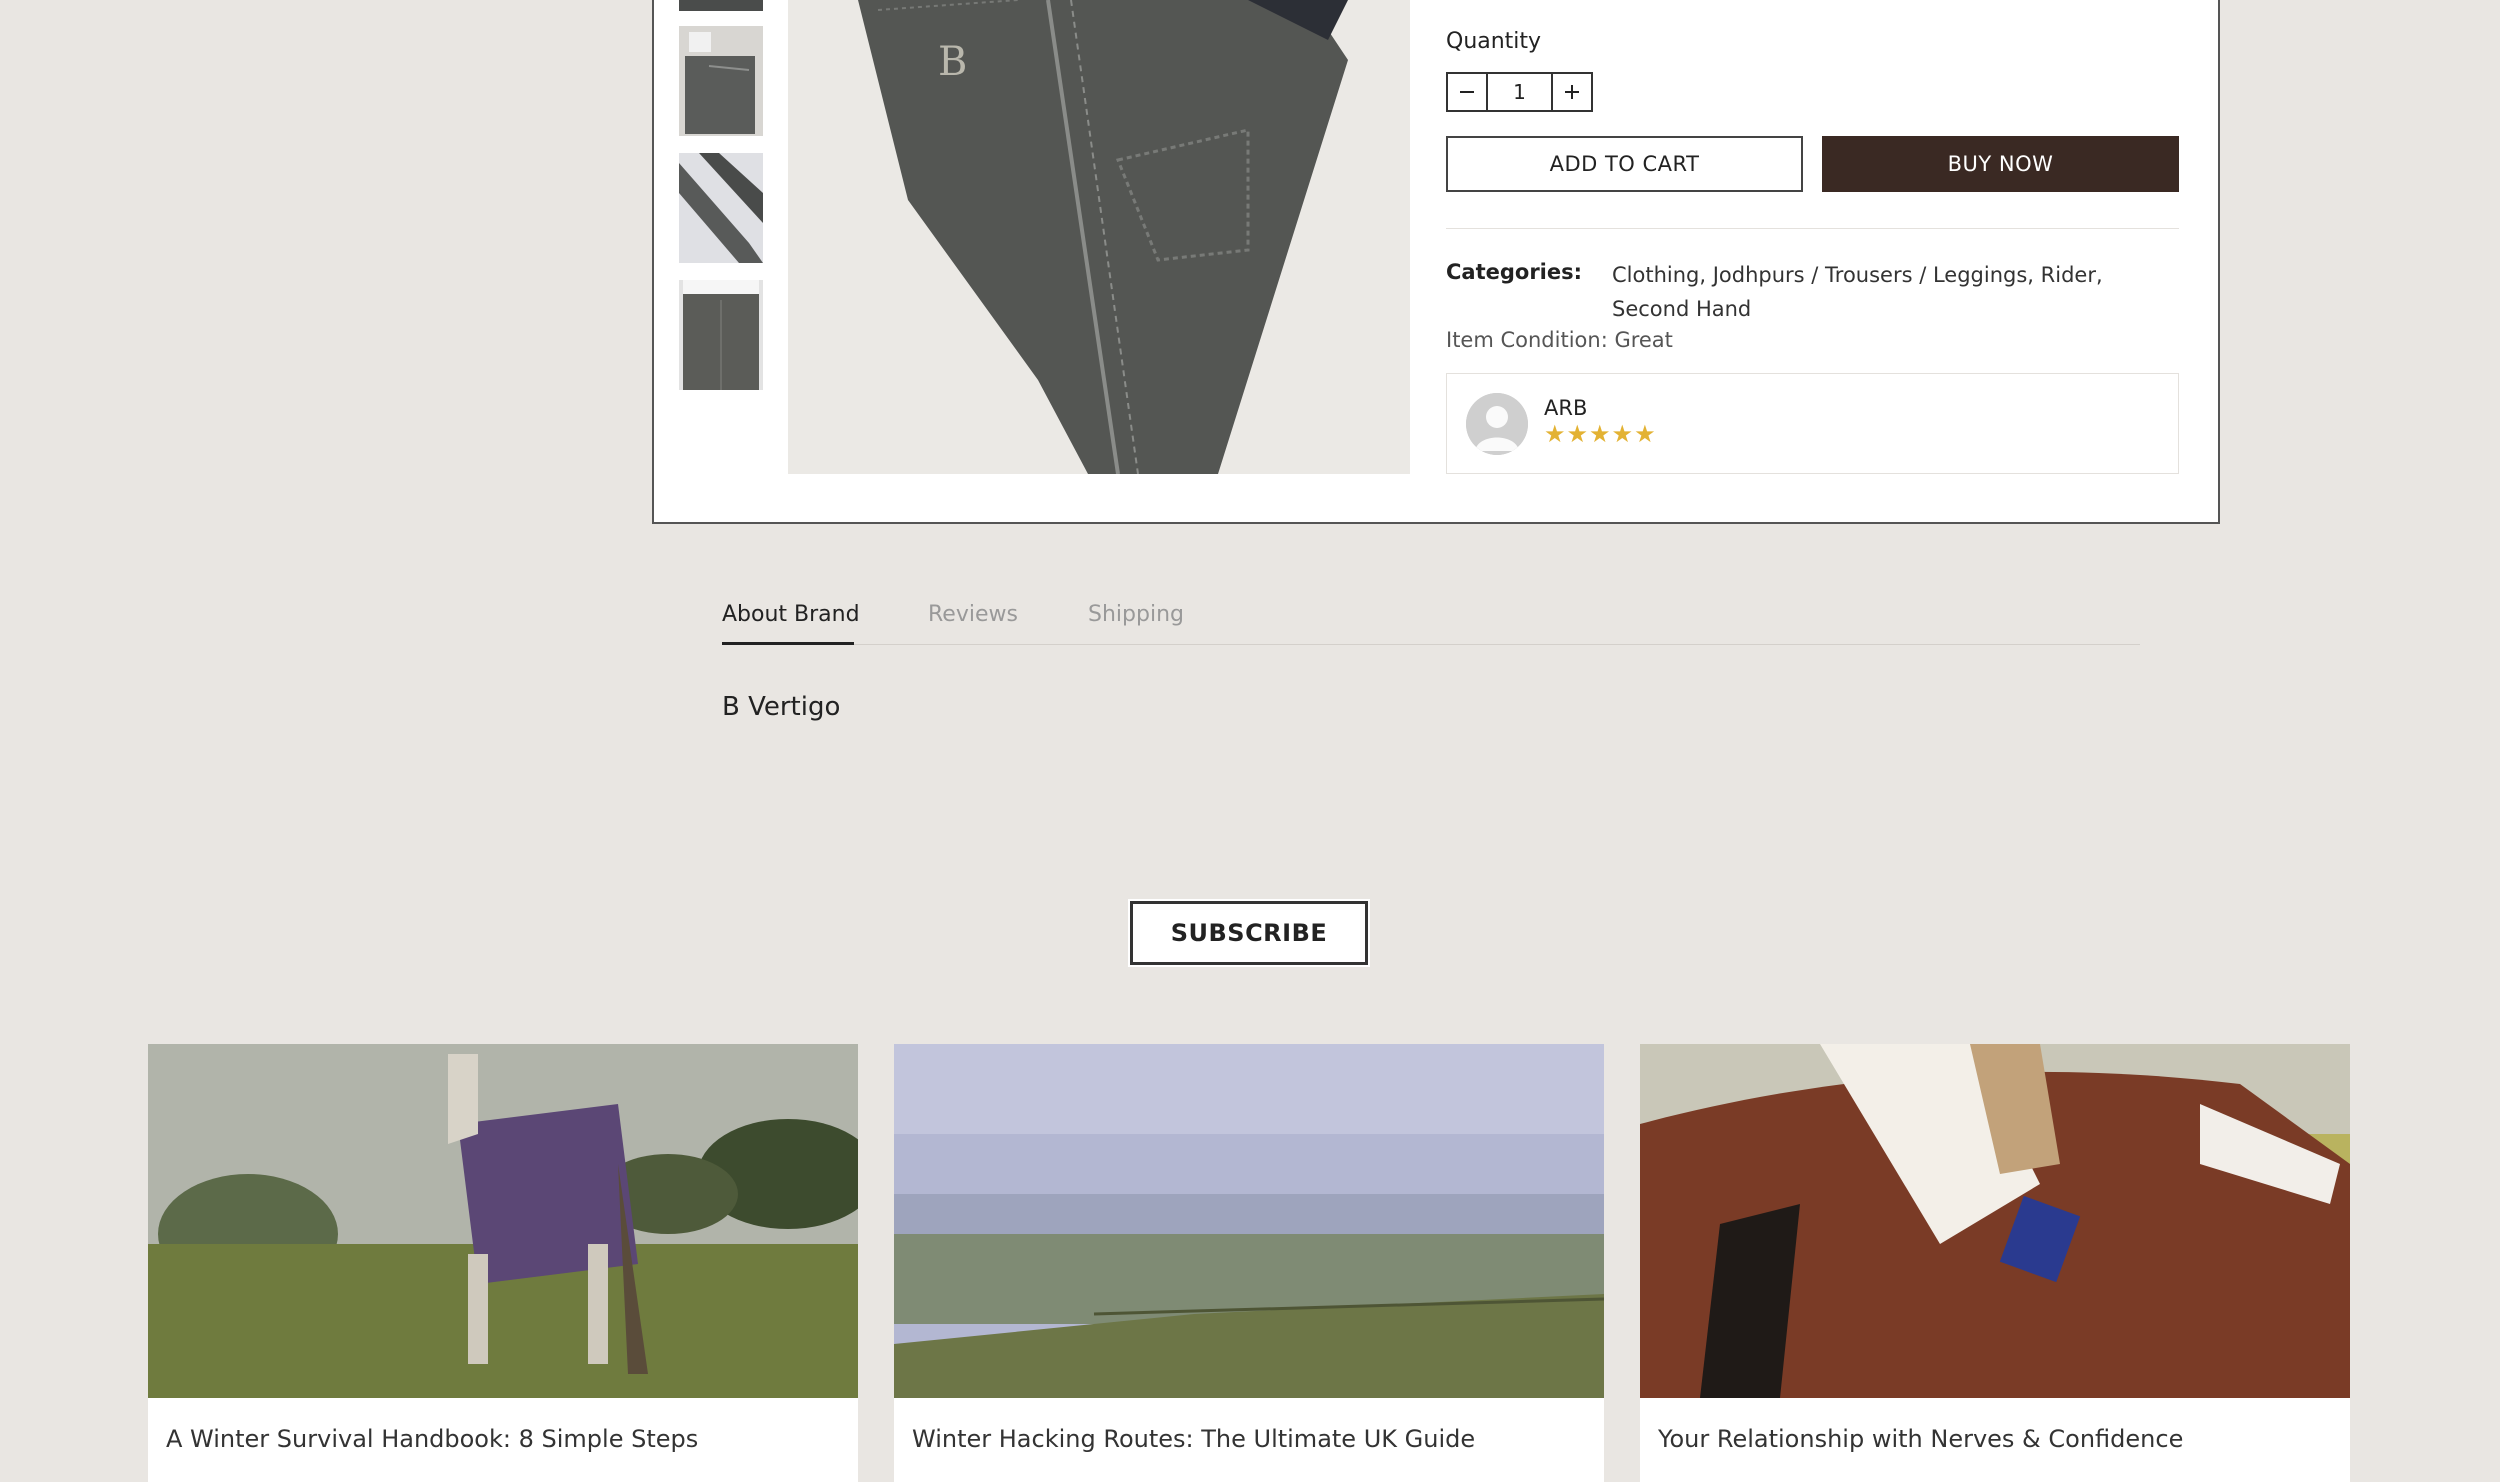  Describe the element at coordinates (1431, 644) in the screenshot. I see `tabs-divider` at that location.